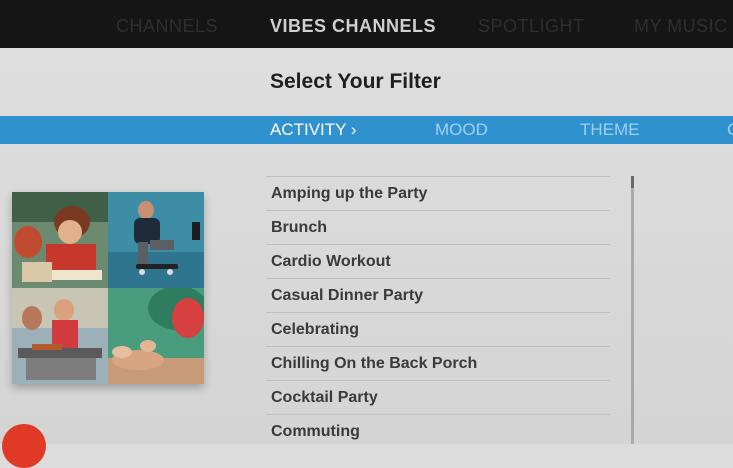 The width and height of the screenshot is (733, 468). Describe the element at coordinates (730, 130) in the screenshot. I see `filter-tab-partial: C` at that location.